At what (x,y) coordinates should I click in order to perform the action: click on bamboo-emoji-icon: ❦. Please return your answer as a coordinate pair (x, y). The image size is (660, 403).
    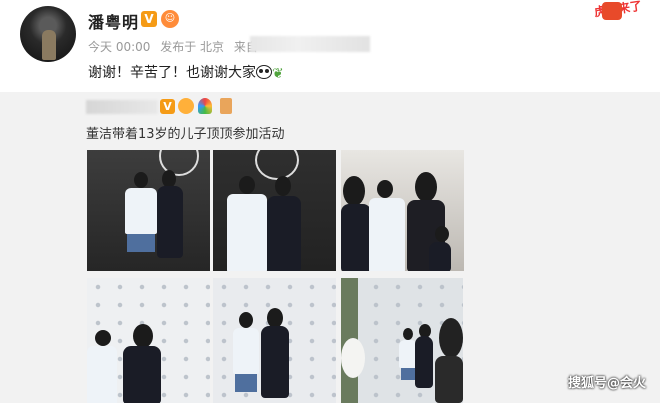
    Looking at the image, I should click on (278, 74).